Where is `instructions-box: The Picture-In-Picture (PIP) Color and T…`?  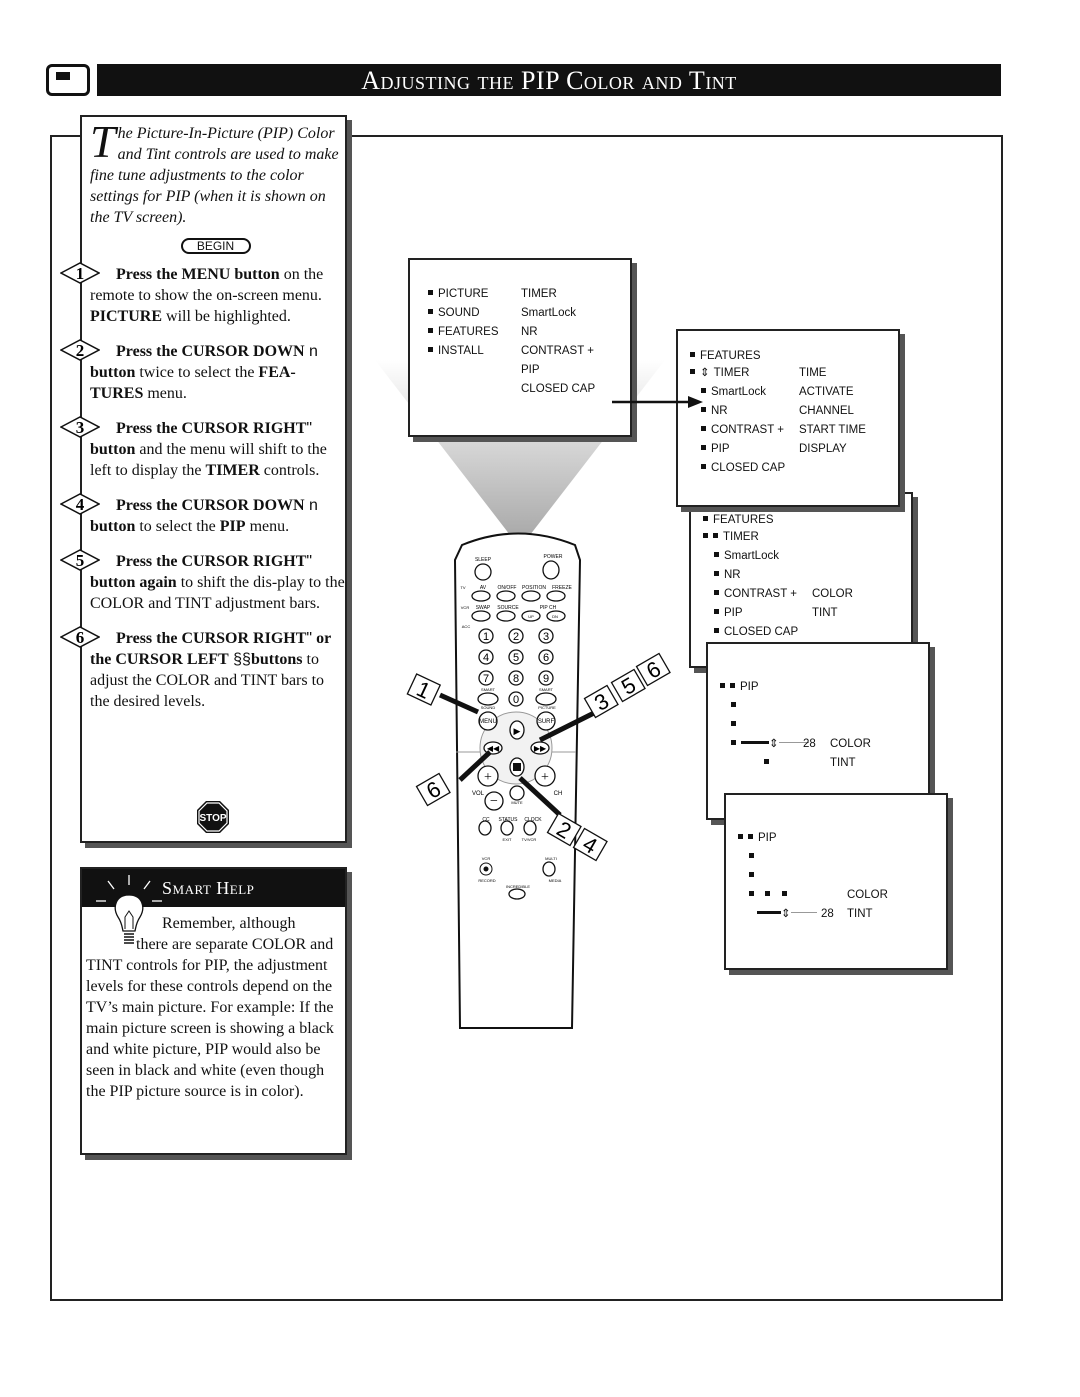
instructions-box: The Picture-In-Picture (PIP) Color and T… is located at coordinates (203, 479).